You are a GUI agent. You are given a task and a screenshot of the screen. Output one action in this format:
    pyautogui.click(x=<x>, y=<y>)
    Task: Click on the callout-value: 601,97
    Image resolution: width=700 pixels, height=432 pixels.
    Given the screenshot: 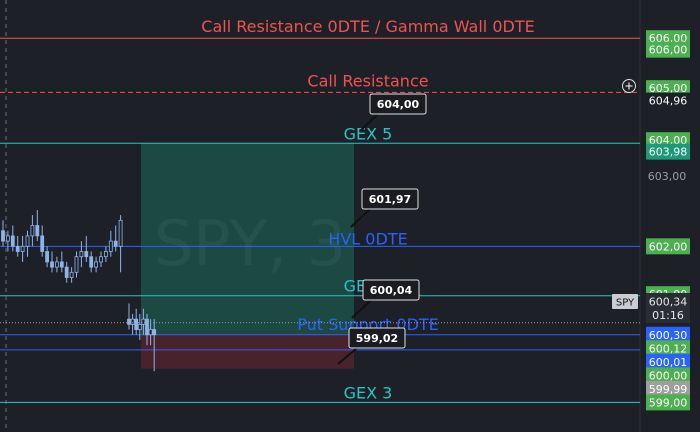 What is the action you would take?
    pyautogui.click(x=390, y=199)
    